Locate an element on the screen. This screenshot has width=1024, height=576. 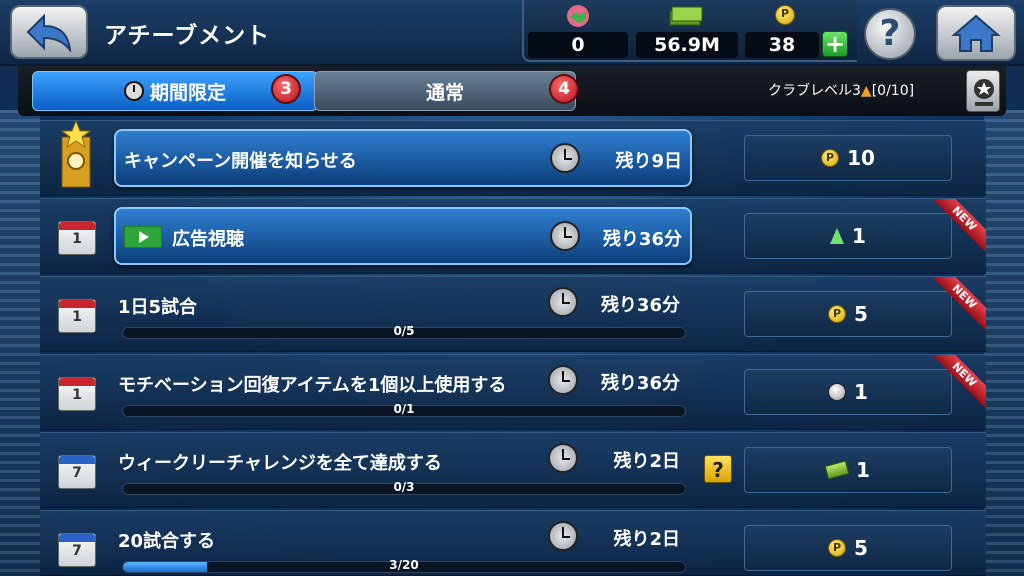
achievement-action-button: キャンペーン開催を知らせる 残り9日 is located at coordinates (403, 158).